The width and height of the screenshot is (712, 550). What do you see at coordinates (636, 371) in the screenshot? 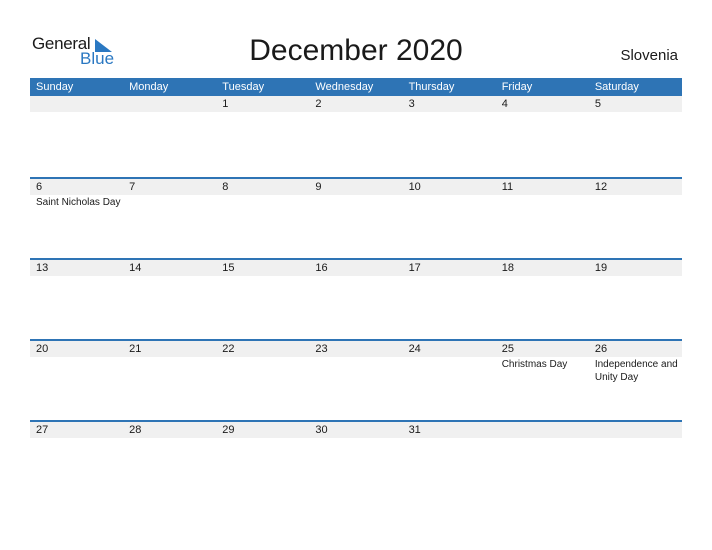
I see `holiday-label: Independence and Unity Day` at bounding box center [636, 371].